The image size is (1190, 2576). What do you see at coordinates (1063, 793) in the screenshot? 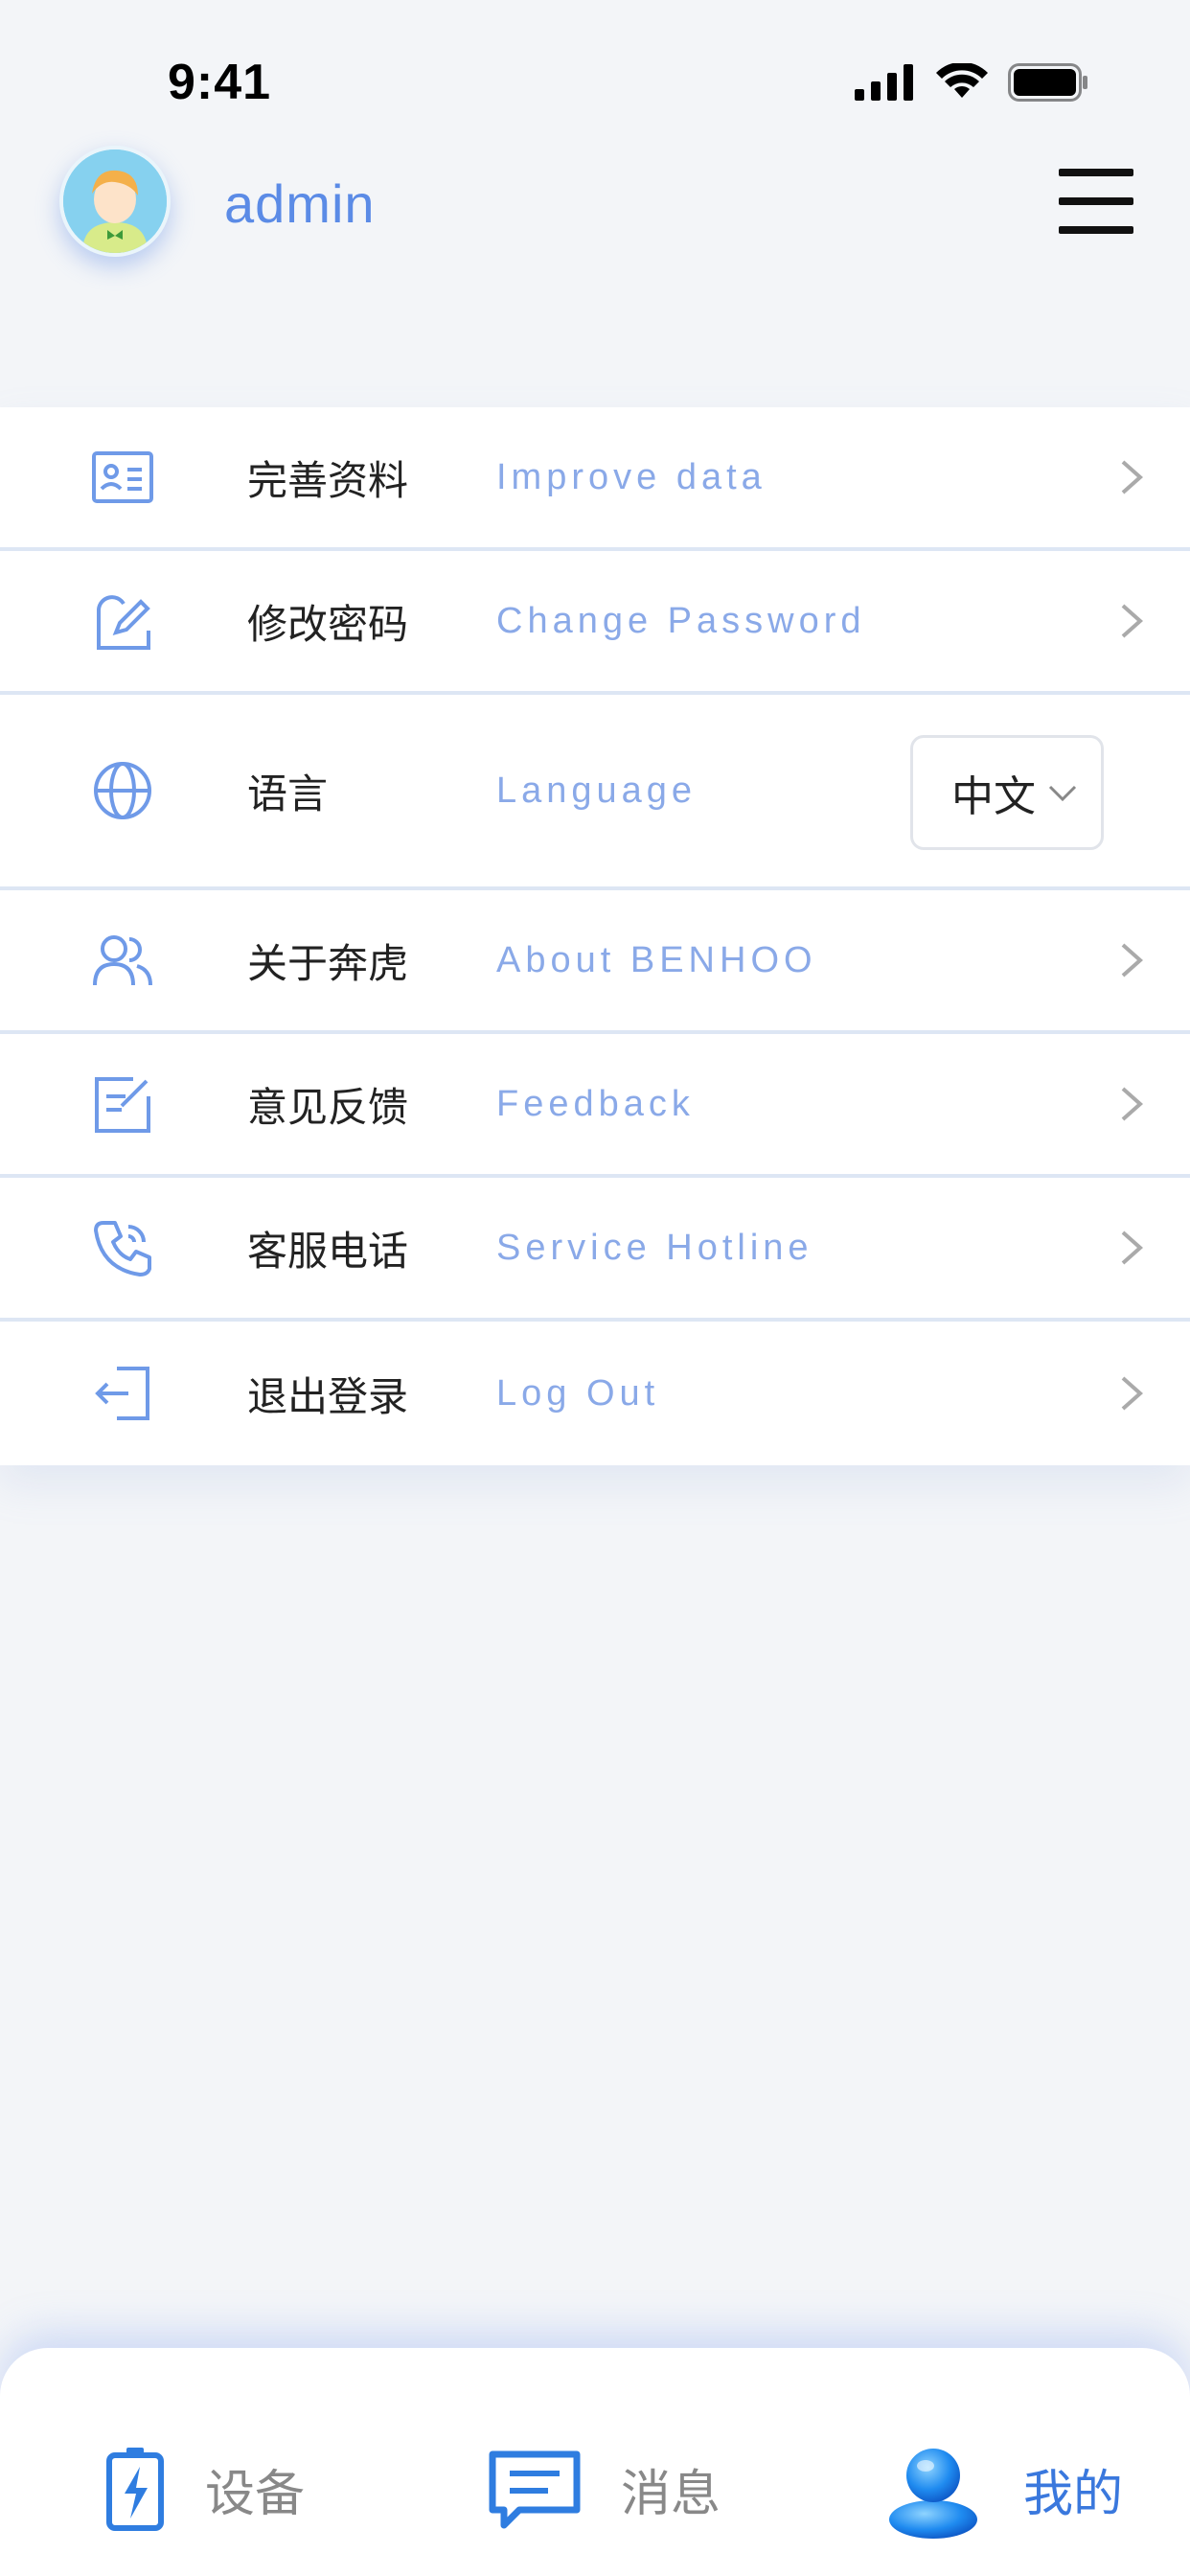
I see `chevron-down-icon` at bounding box center [1063, 793].